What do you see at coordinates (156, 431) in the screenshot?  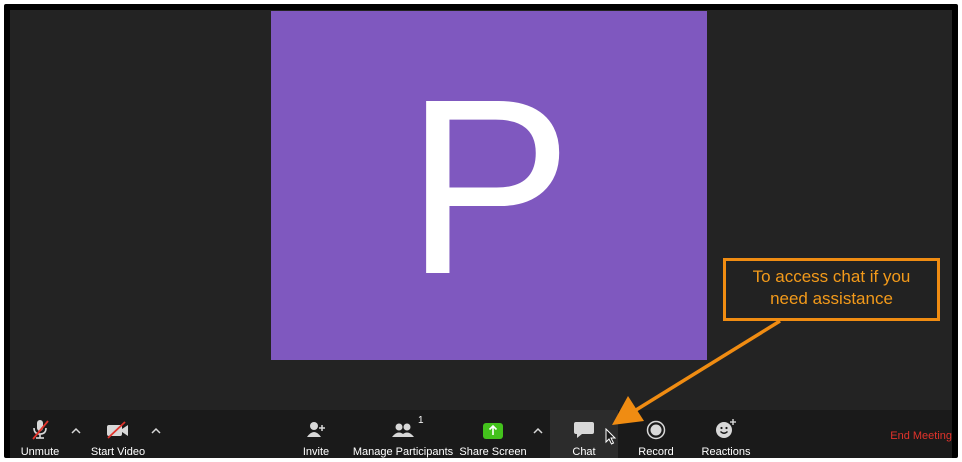 I see `video-options-caret-icon` at bounding box center [156, 431].